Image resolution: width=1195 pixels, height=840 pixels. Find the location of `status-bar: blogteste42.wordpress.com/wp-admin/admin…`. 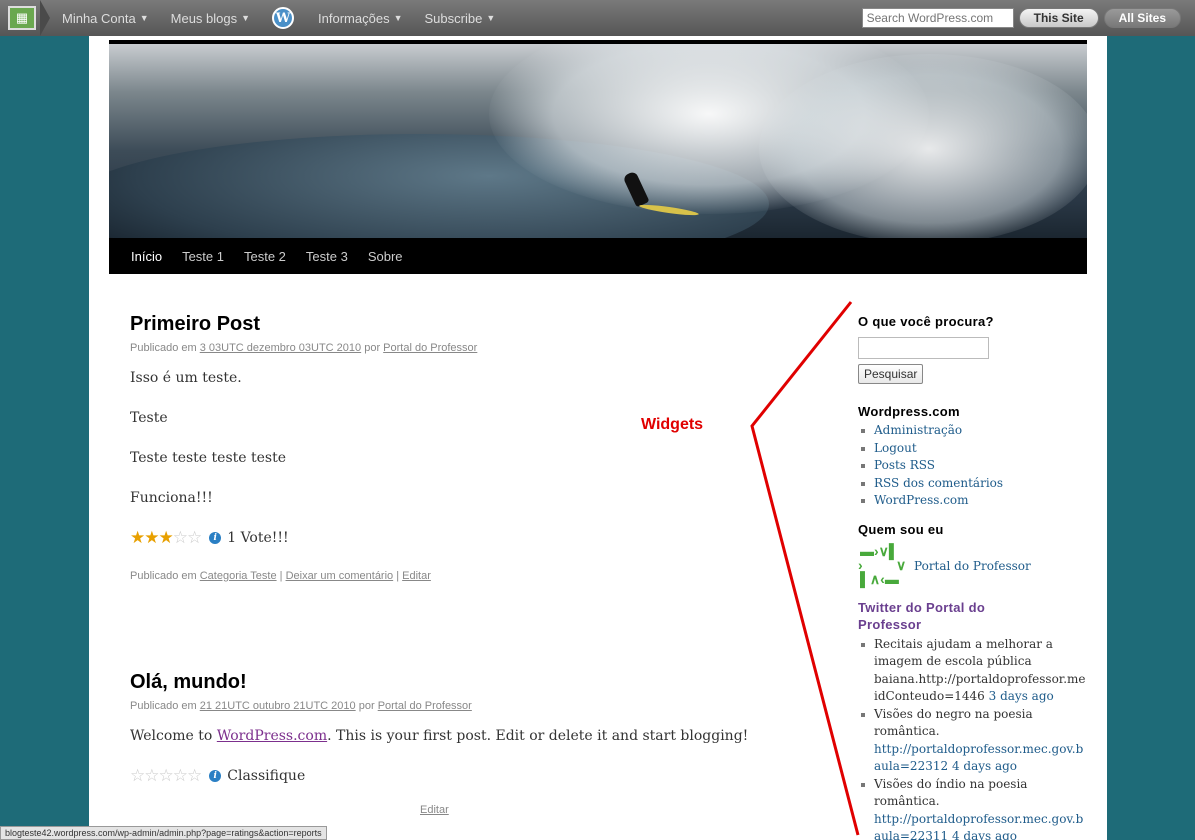

status-bar: blogteste42.wordpress.com/wp-admin/admin… is located at coordinates (163, 833).